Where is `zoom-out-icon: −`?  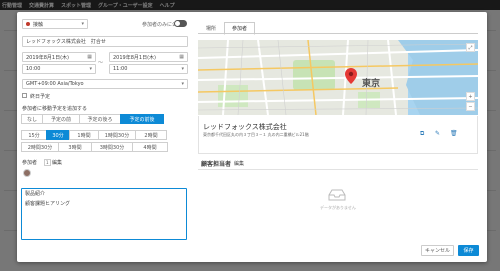
zoom-out-icon: − is located at coordinates (470, 106).